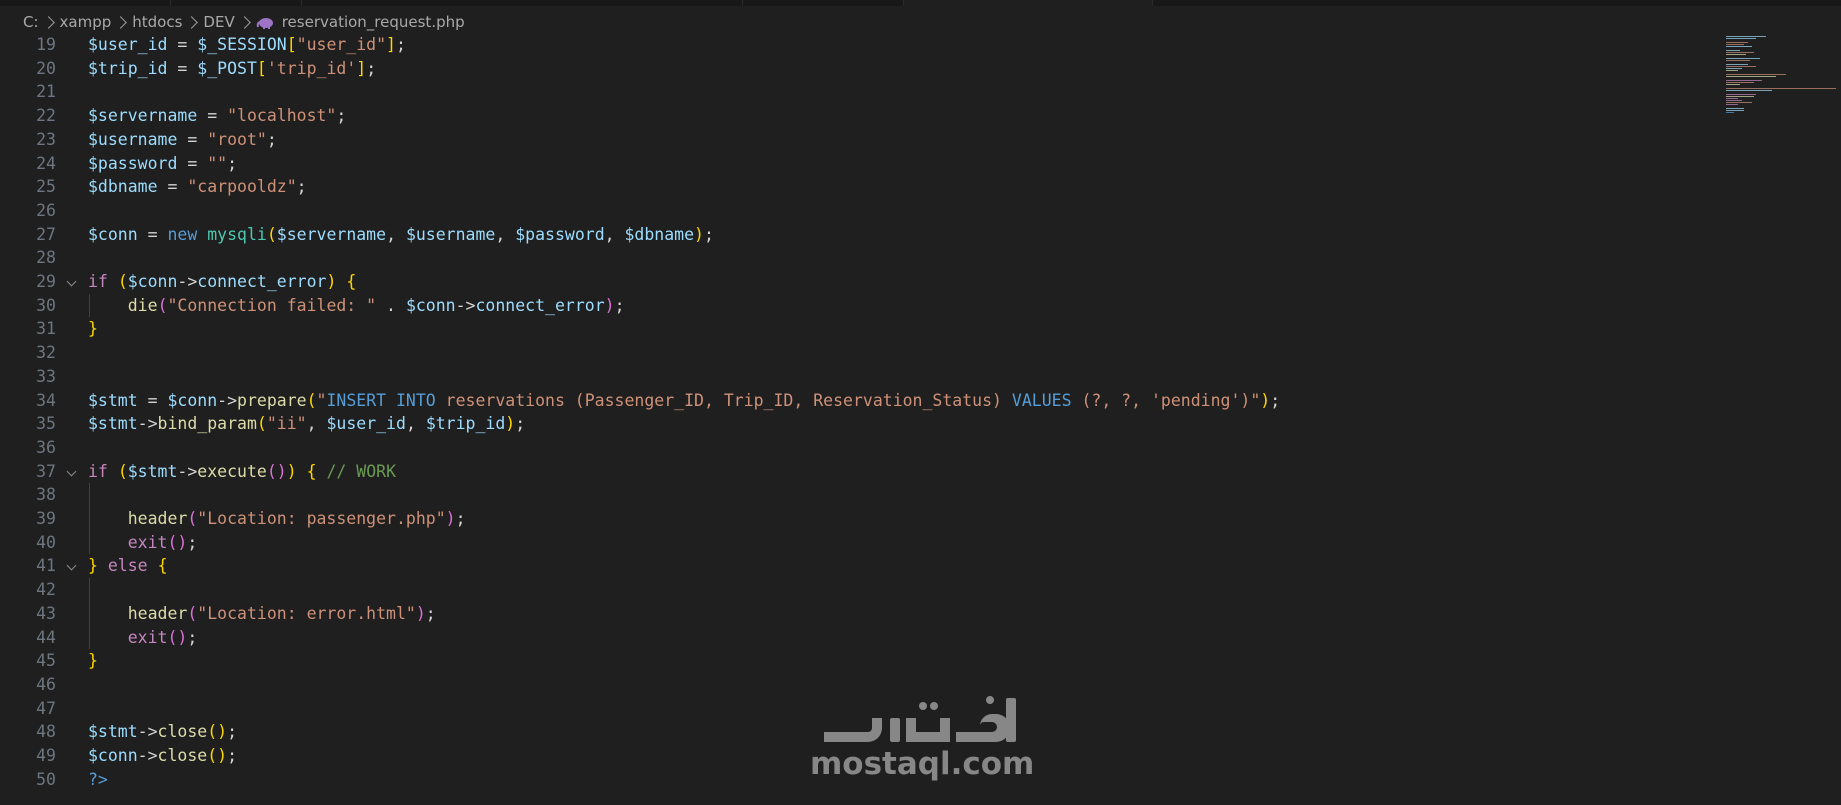 This screenshot has height=805, width=1841. I want to click on minimap, so click(1781, 92).